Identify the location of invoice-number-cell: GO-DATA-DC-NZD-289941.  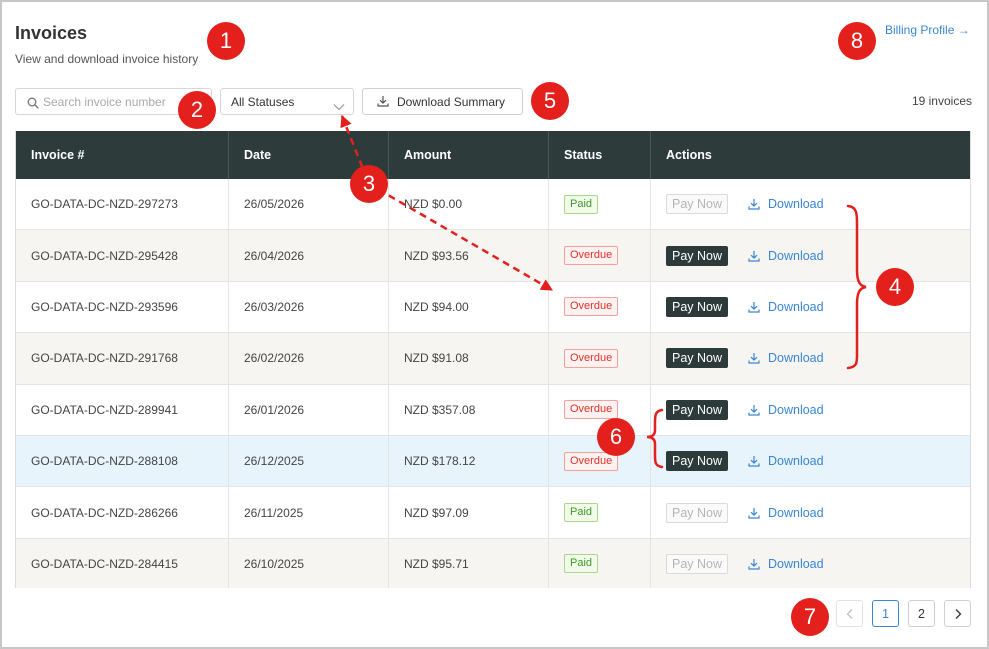
(122, 409).